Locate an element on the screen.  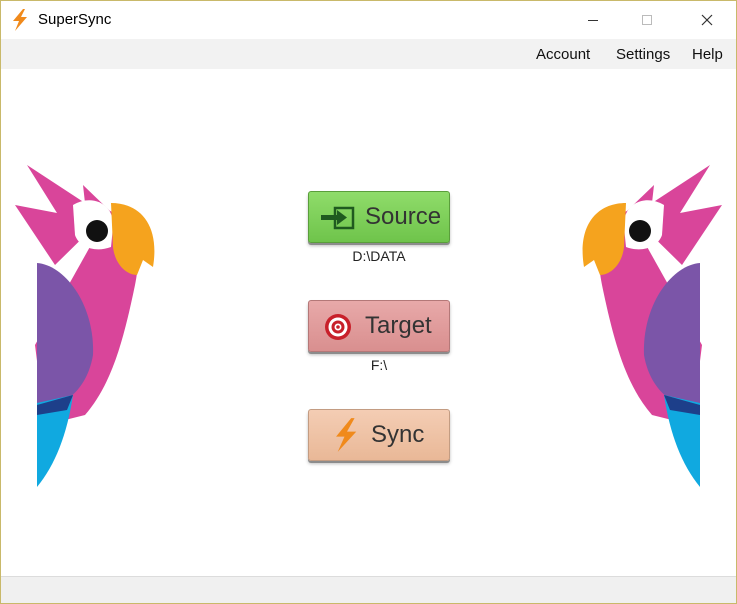
close-button is located at coordinates (707, 20).